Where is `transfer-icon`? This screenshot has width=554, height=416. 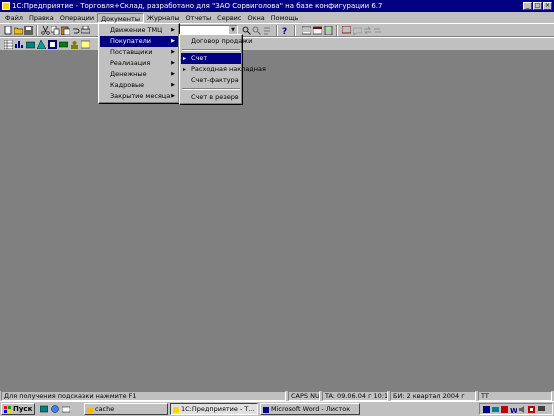
transfer-icon is located at coordinates (367, 30).